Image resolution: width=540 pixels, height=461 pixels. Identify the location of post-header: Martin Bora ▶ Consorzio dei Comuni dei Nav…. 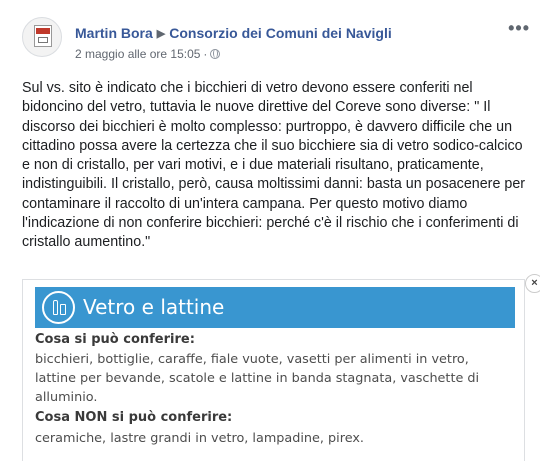
(233, 33).